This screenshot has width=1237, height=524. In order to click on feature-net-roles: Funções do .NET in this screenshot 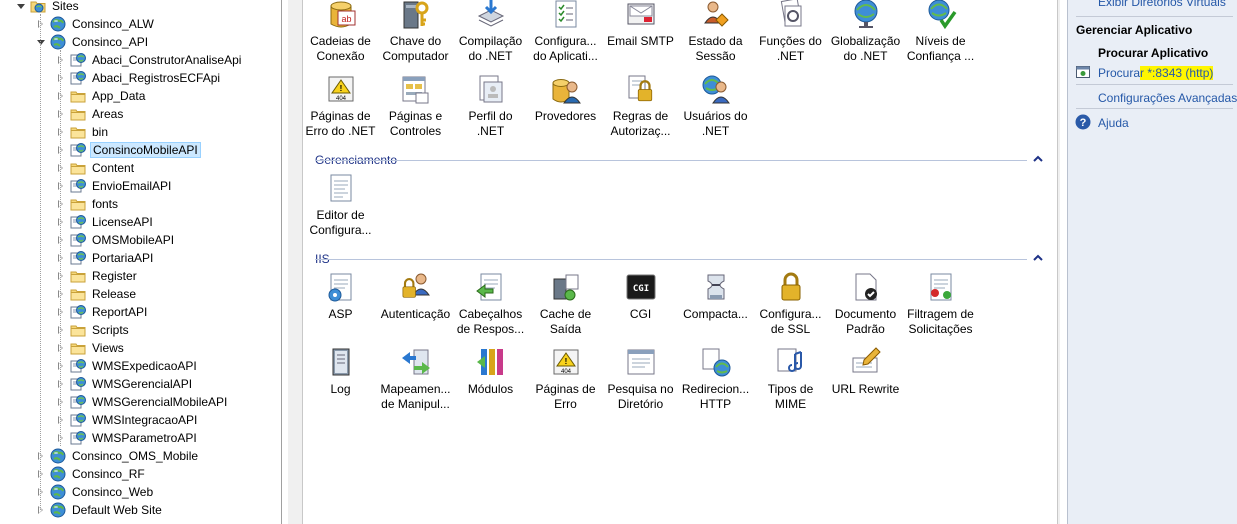, I will do `click(790, 32)`.